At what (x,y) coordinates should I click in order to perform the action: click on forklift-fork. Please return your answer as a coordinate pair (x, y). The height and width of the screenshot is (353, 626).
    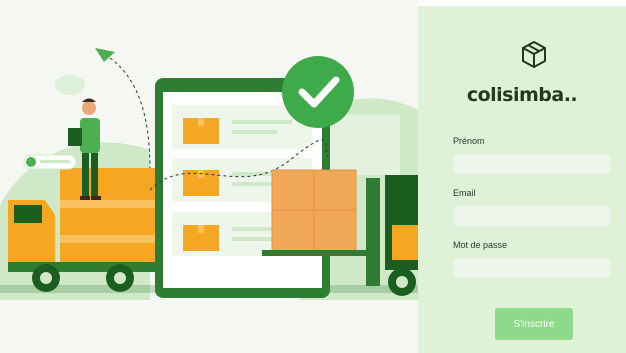
    Looking at the image, I should click on (321, 253).